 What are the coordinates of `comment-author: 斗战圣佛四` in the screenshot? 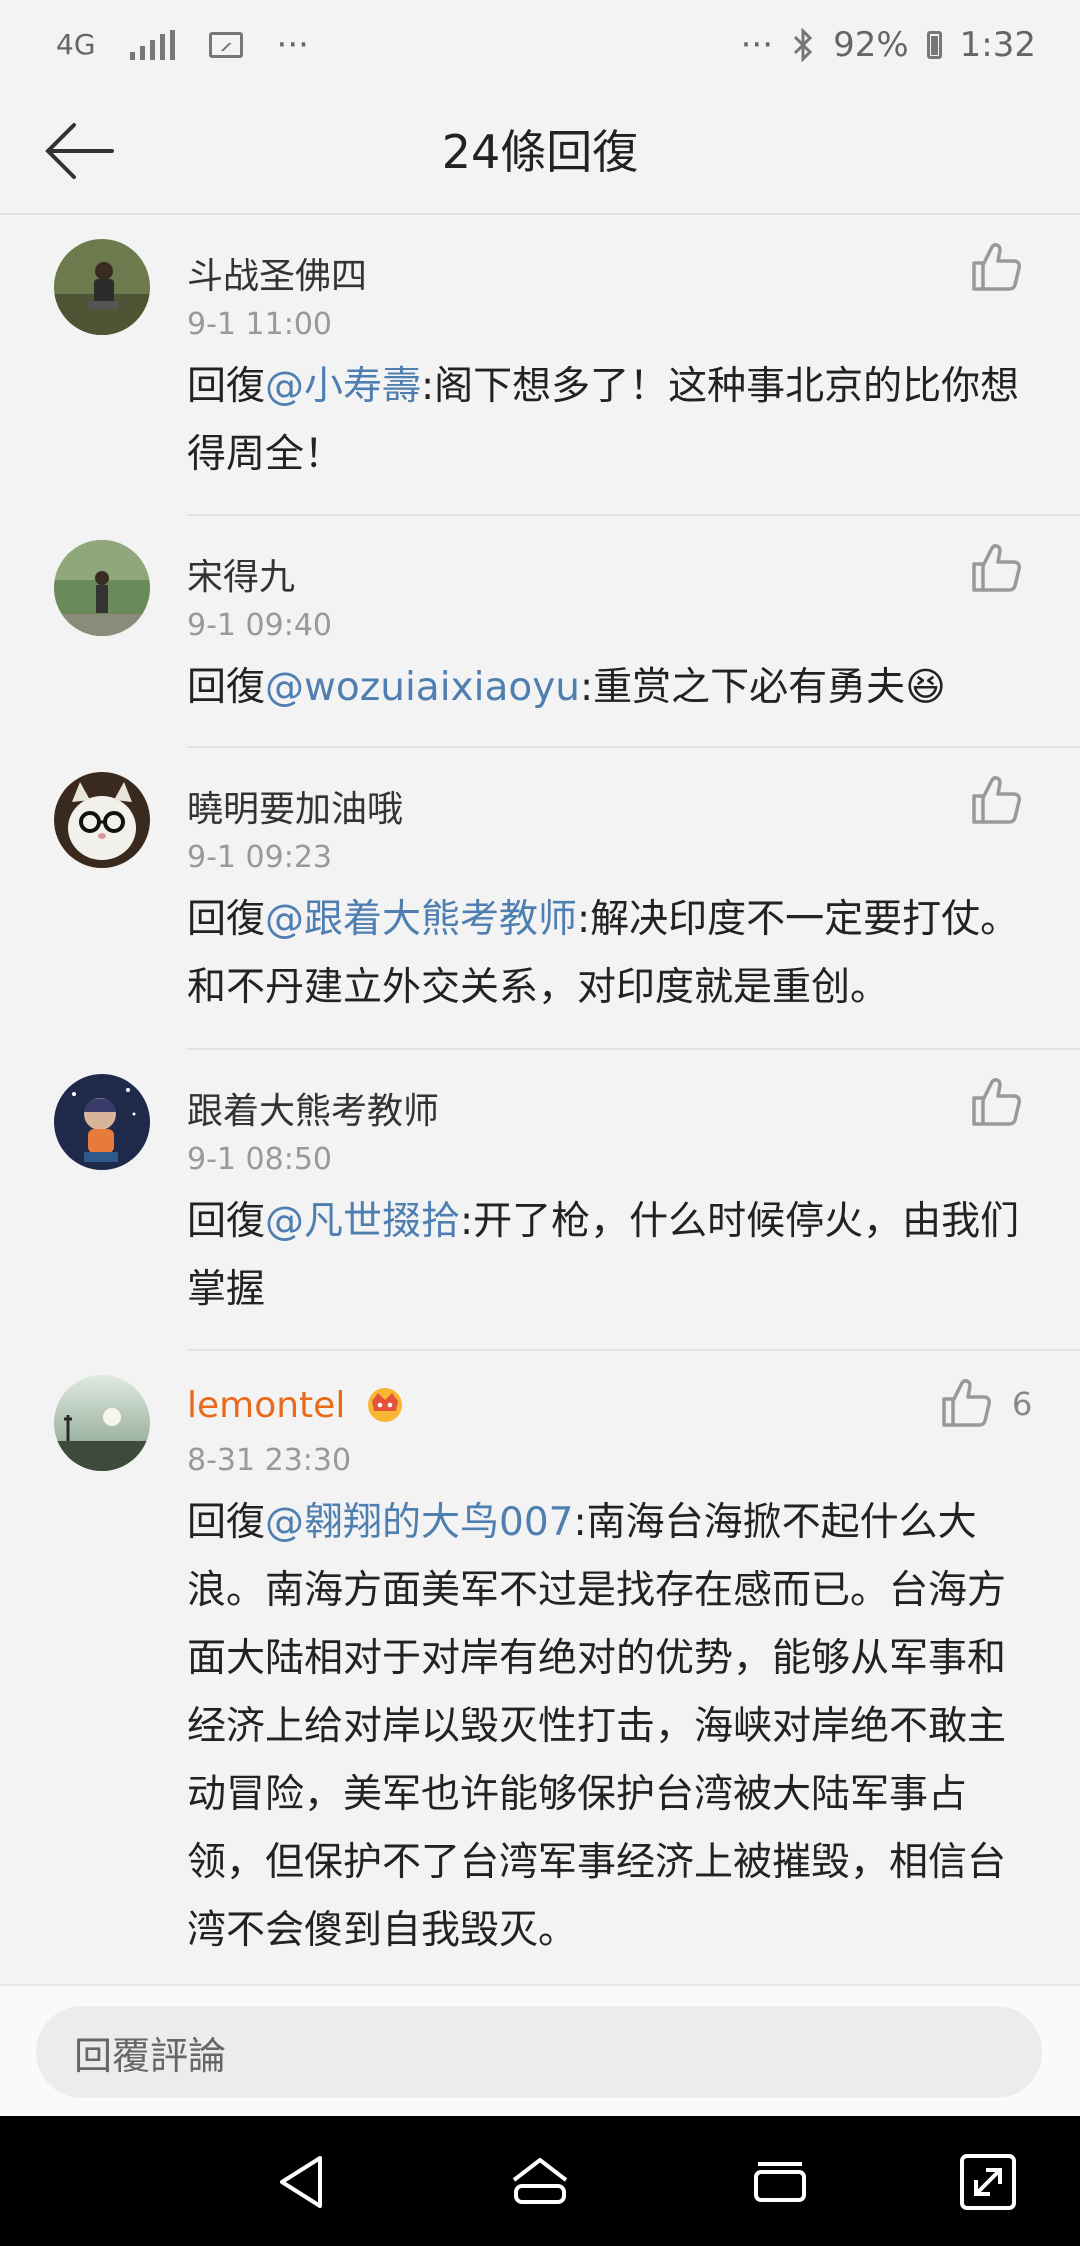 It's located at (277, 273).